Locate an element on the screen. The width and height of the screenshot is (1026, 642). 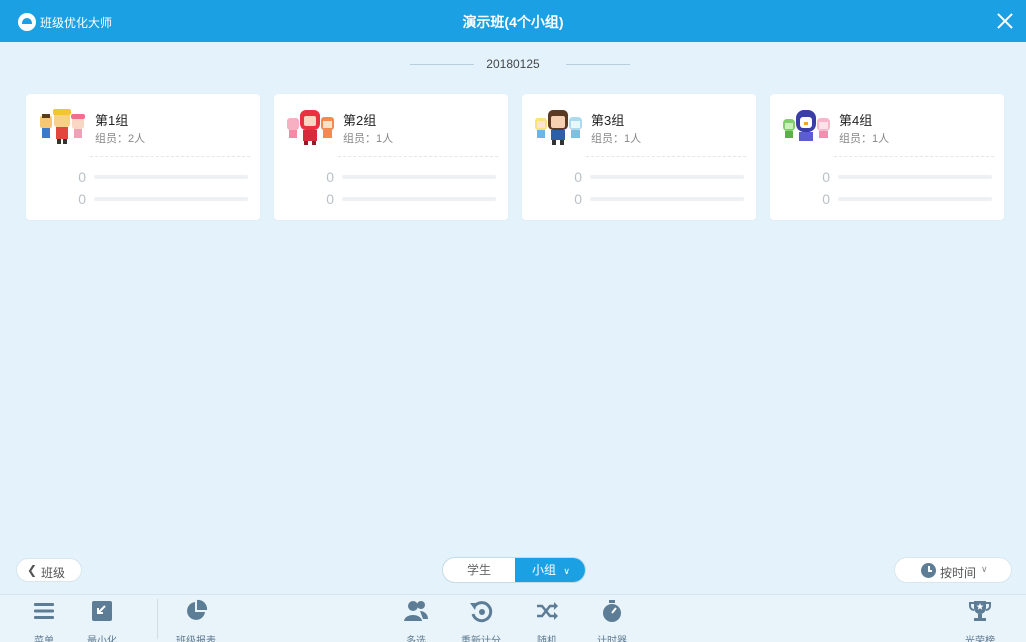
minimize-icon is located at coordinates (102, 611).